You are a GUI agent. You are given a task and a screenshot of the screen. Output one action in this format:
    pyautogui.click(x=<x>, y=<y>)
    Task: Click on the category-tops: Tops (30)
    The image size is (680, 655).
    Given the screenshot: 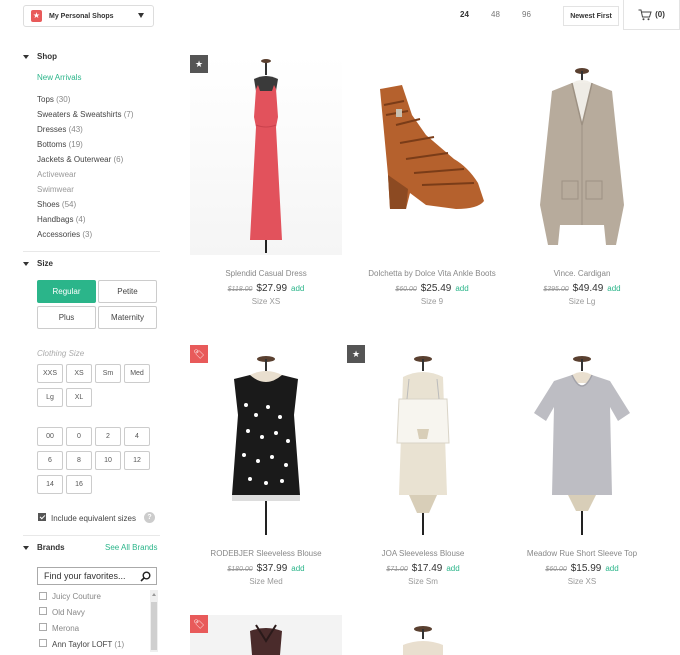 What is the action you would take?
    pyautogui.click(x=53, y=99)
    